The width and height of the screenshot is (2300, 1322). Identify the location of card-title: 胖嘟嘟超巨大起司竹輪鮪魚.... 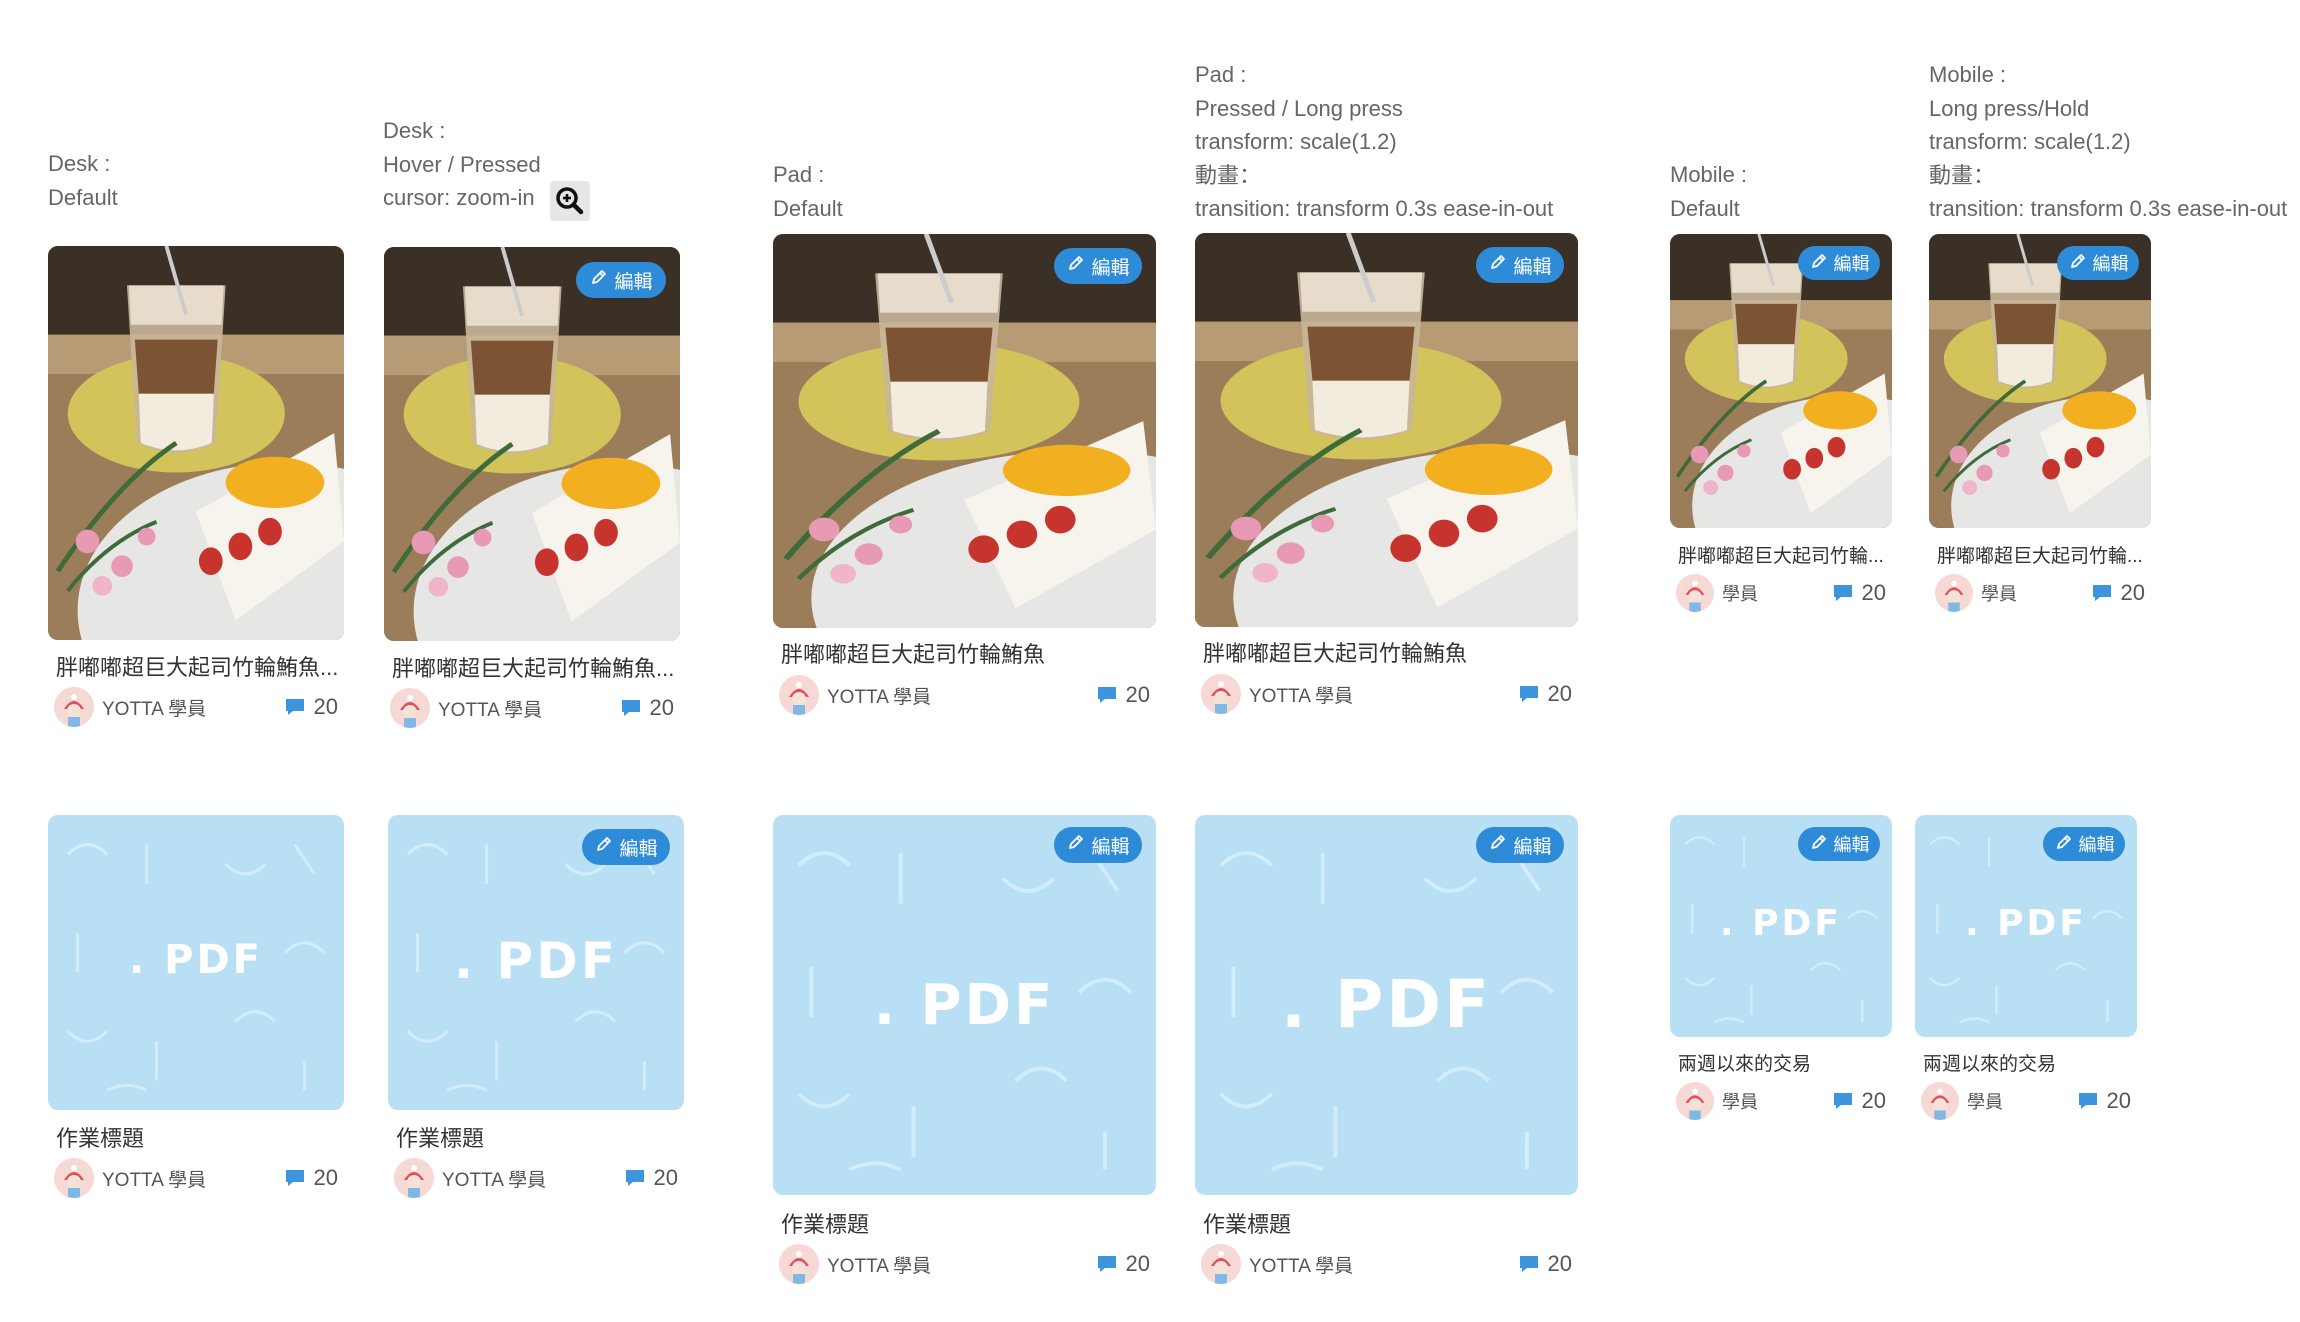
(533, 668).